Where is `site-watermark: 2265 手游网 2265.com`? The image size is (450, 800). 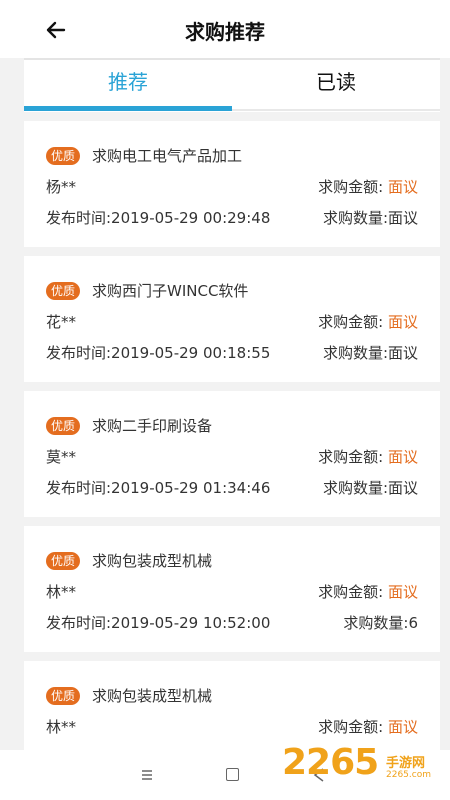
site-watermark: 2265 手游网 2265.com is located at coordinates (362, 768).